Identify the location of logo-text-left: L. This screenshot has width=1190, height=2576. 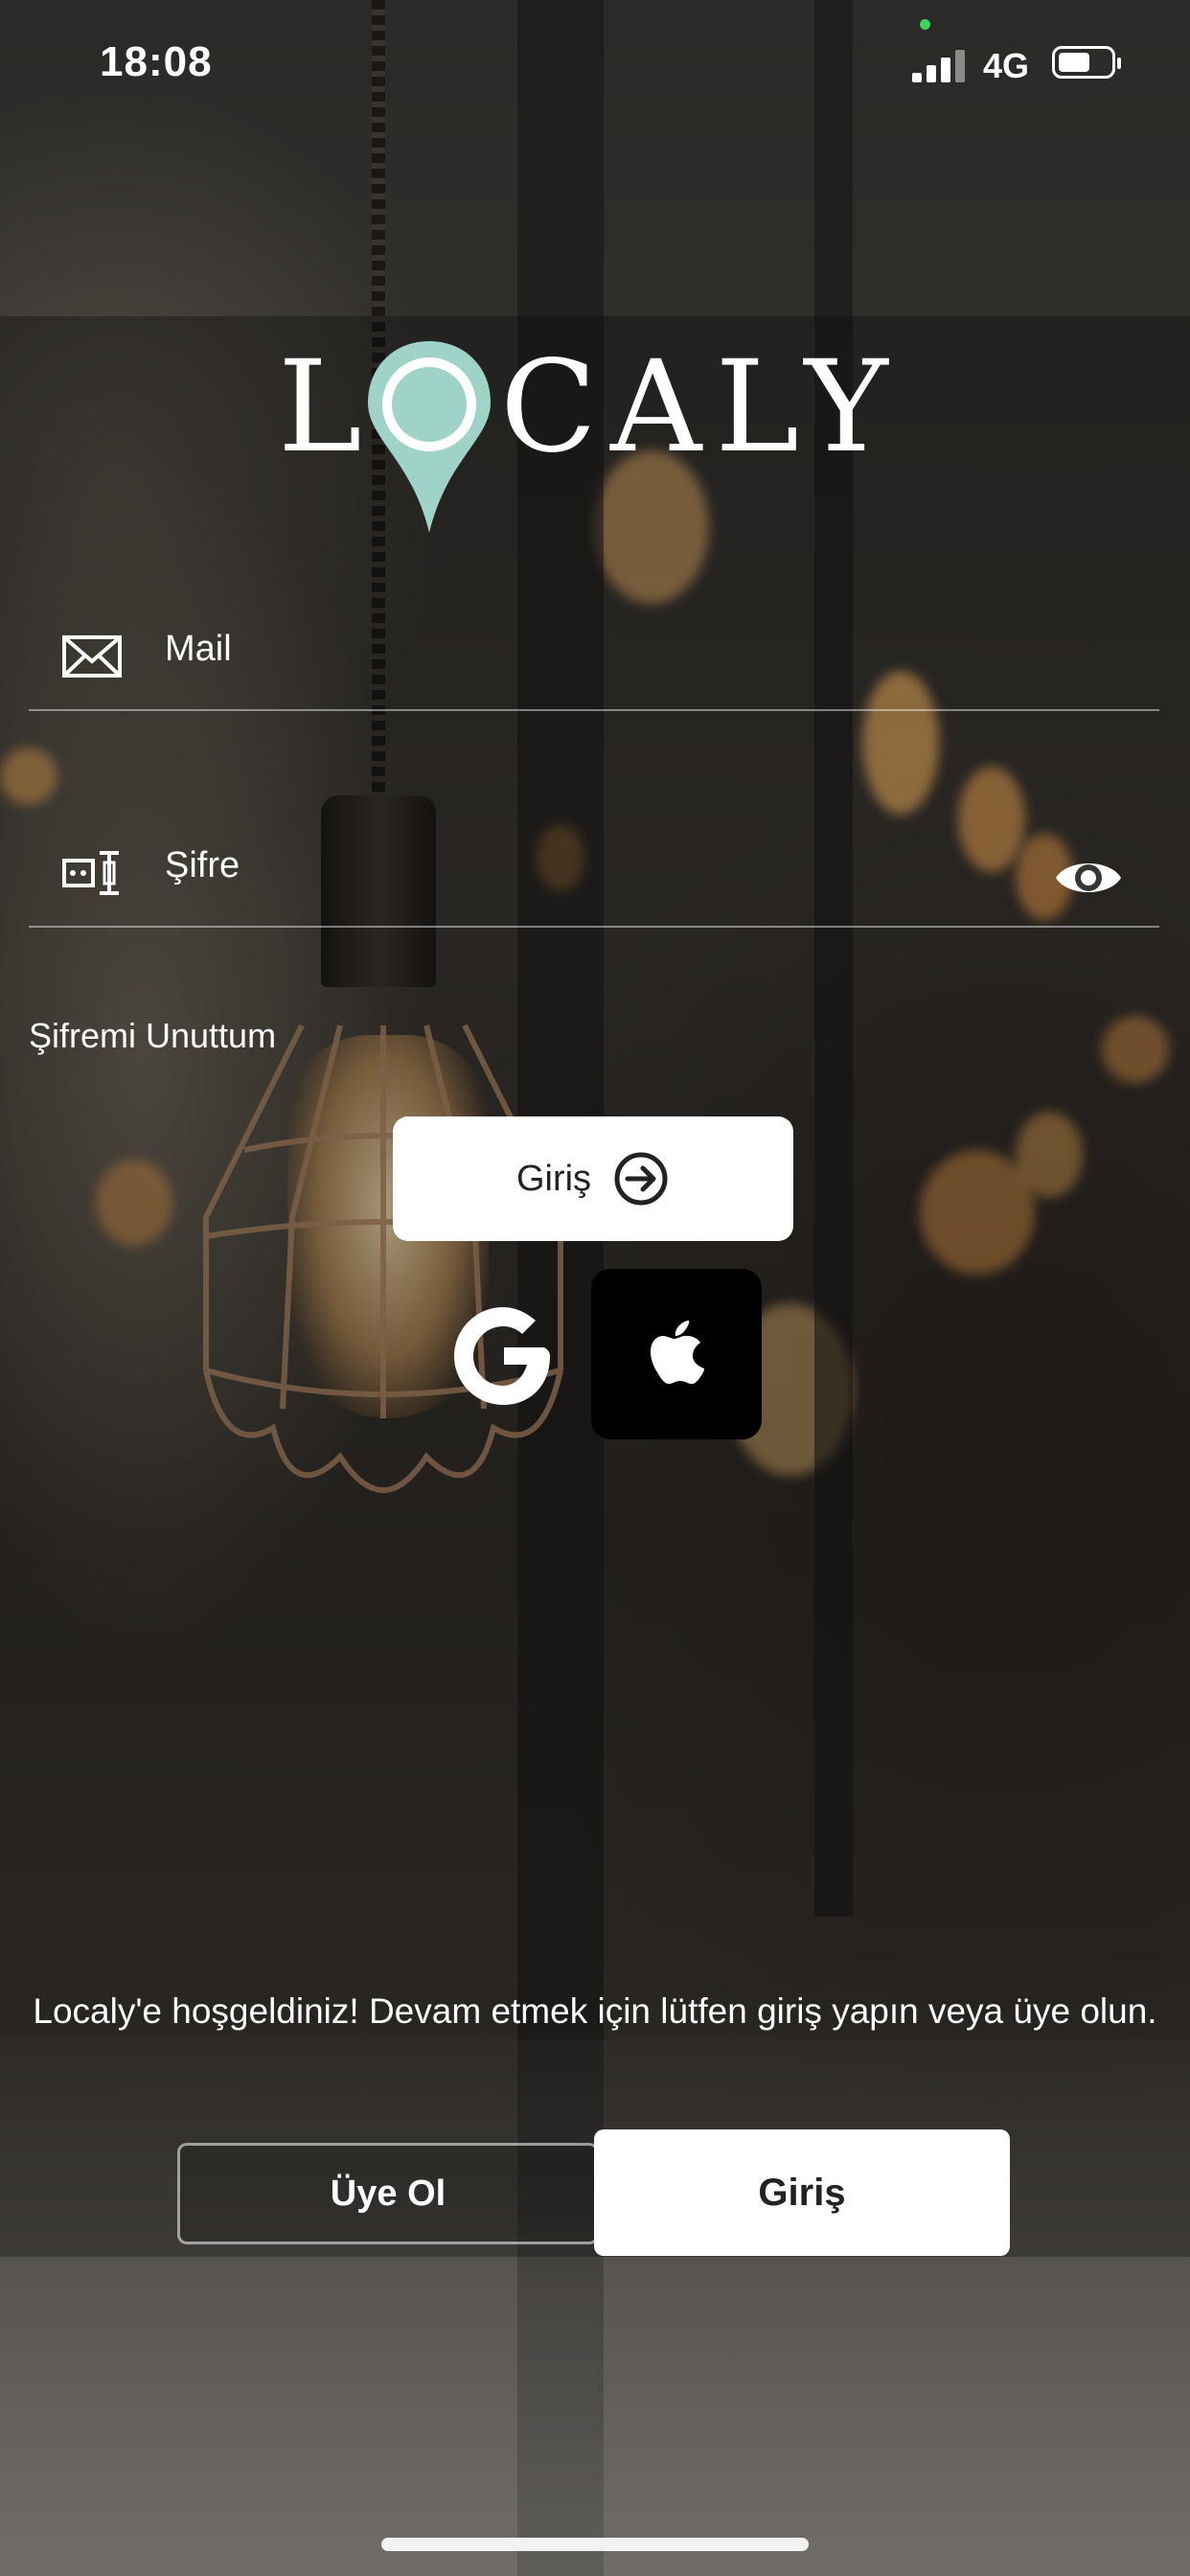
(327, 407).